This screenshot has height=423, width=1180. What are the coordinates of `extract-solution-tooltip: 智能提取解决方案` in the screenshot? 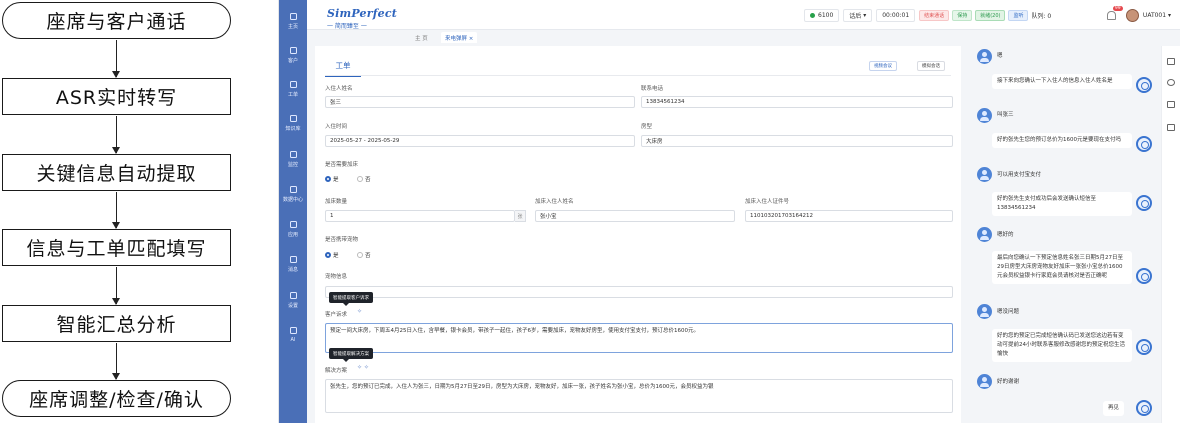 It's located at (351, 355).